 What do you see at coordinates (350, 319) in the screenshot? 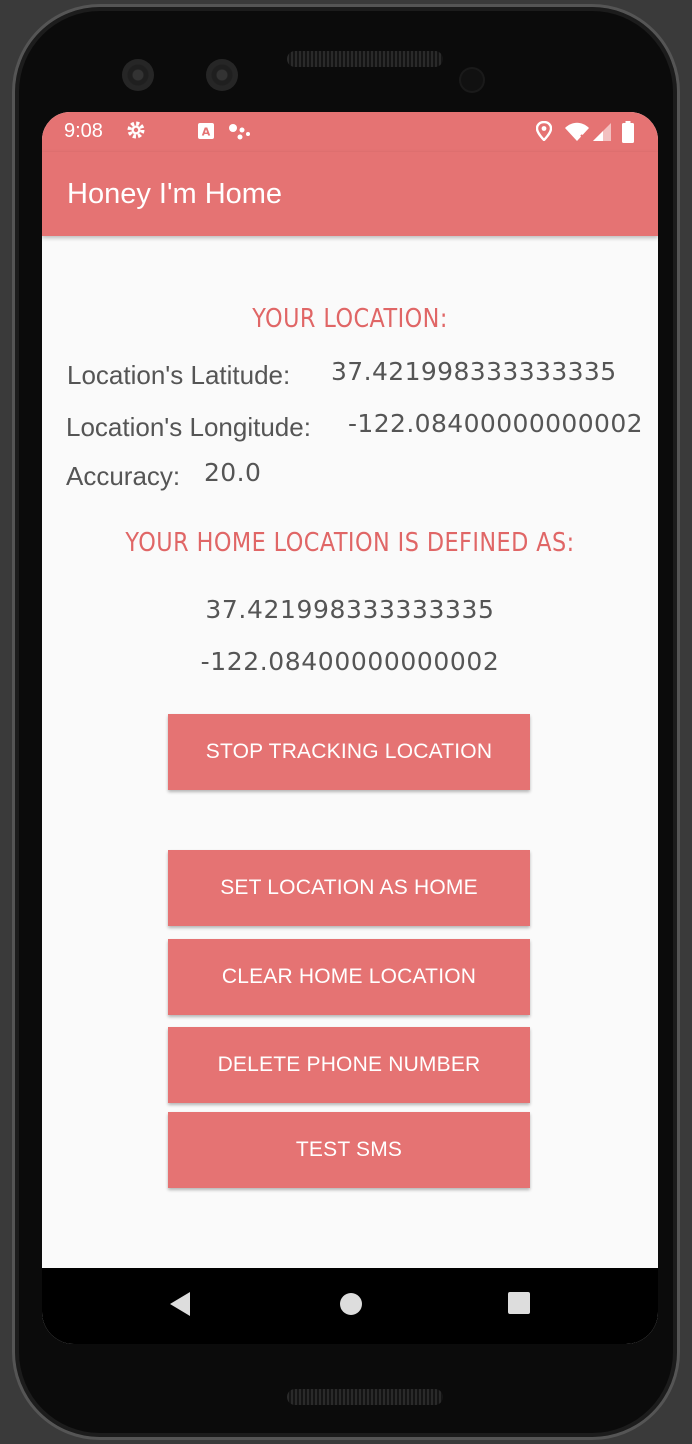
I see `your-location-heading: YOUR LOCATION:` at bounding box center [350, 319].